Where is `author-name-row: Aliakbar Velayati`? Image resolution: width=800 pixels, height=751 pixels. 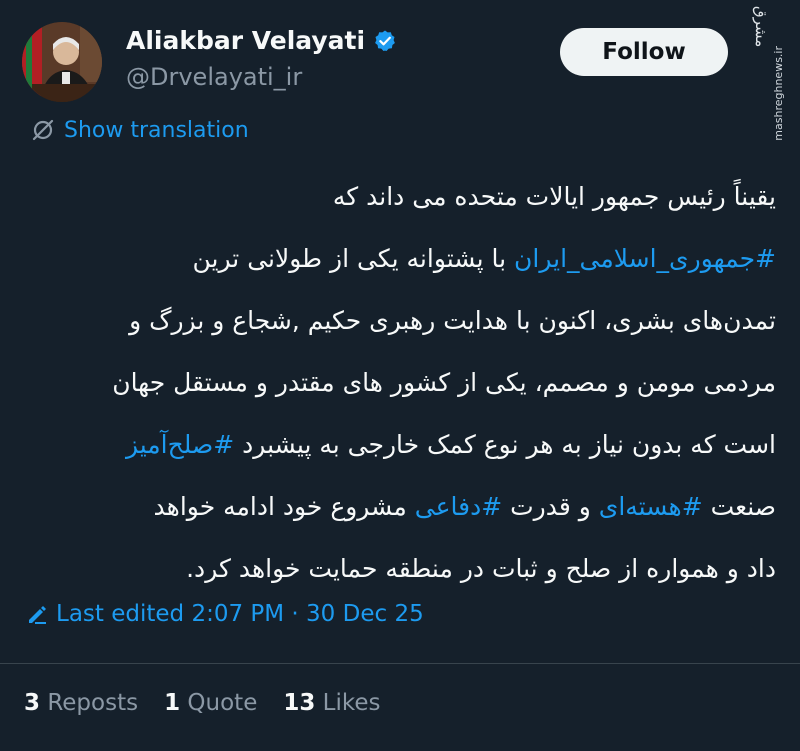
author-name-row: Aliakbar Velayati is located at coordinates (261, 40).